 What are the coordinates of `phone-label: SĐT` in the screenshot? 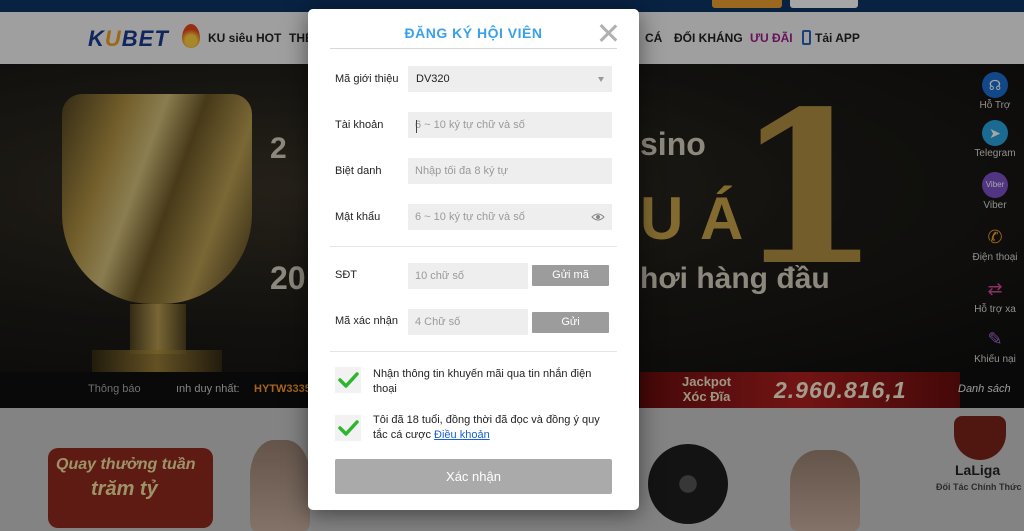 It's located at (346, 275).